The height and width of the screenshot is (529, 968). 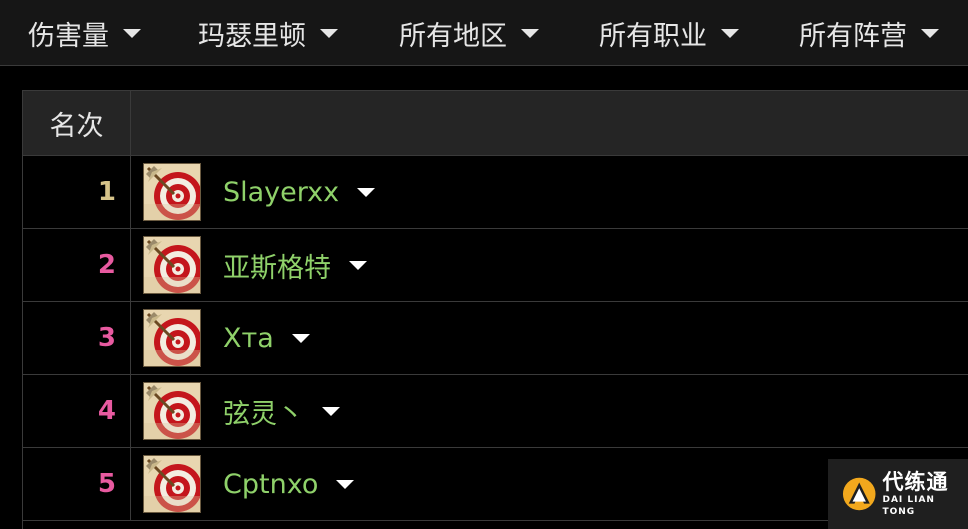 What do you see at coordinates (68, 36) in the screenshot?
I see `filter-label: 伤害量` at bounding box center [68, 36].